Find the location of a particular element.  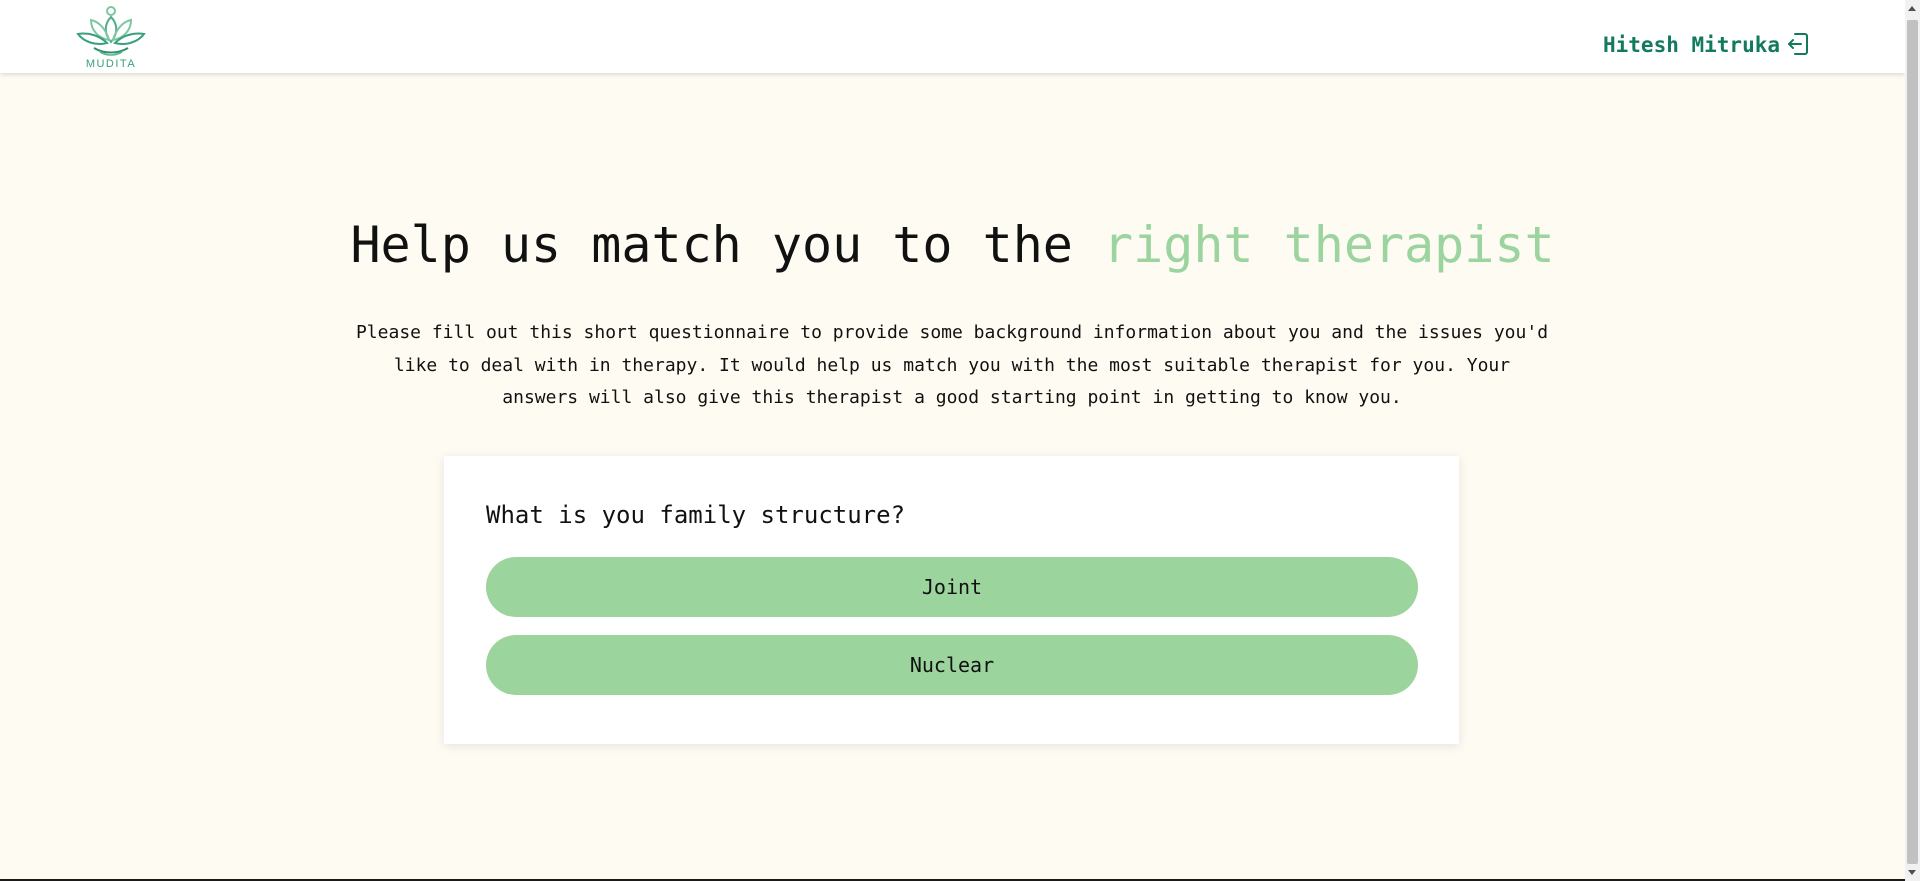

page-title-accent: right therapist is located at coordinates (1329, 245).